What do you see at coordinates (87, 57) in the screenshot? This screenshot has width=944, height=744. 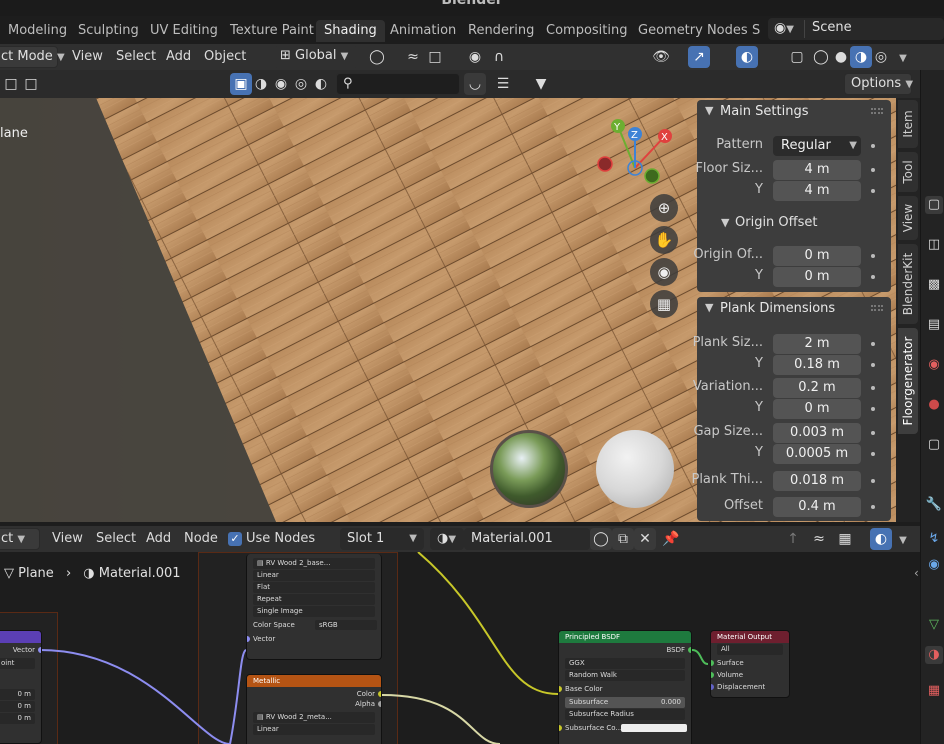 I see `menu-view: View` at bounding box center [87, 57].